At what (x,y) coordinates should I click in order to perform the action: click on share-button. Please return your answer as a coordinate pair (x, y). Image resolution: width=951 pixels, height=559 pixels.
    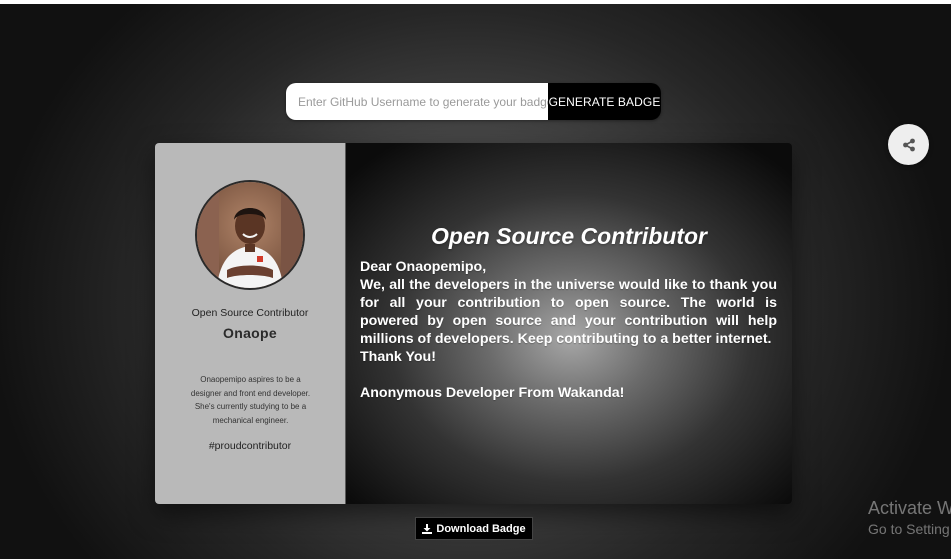
    Looking at the image, I should click on (908, 144).